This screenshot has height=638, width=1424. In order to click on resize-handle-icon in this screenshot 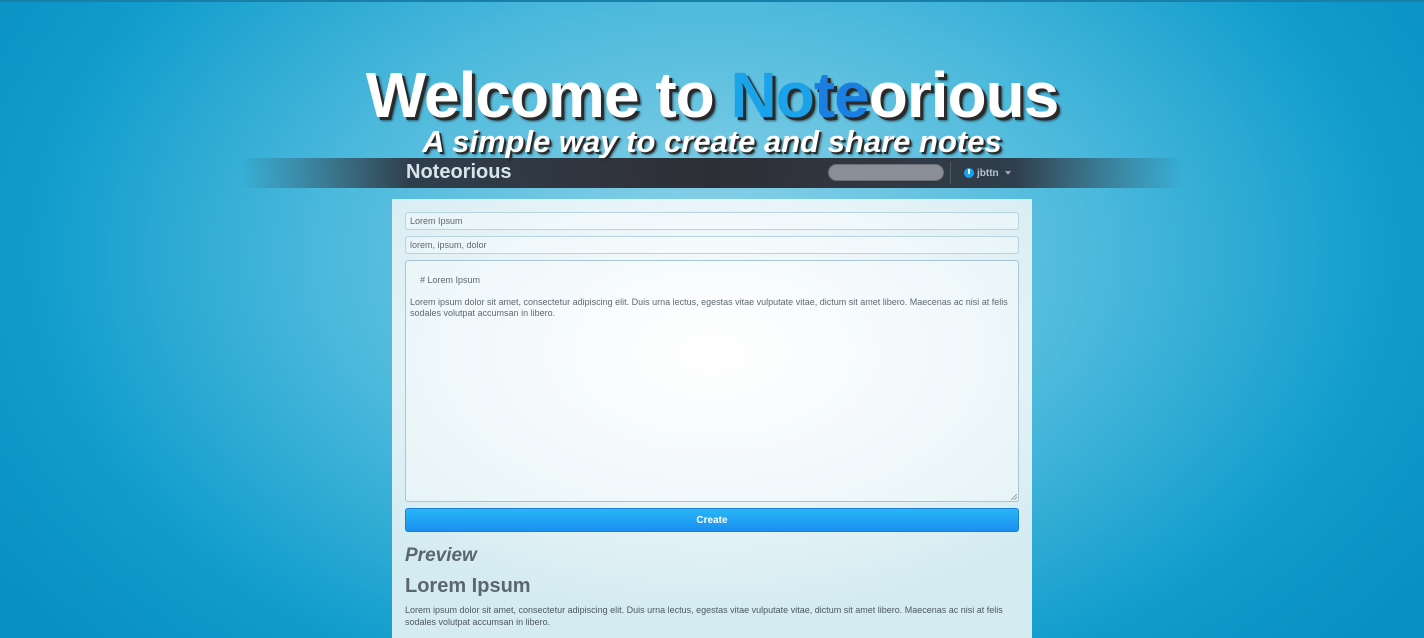, I will do `click(1014, 497)`.